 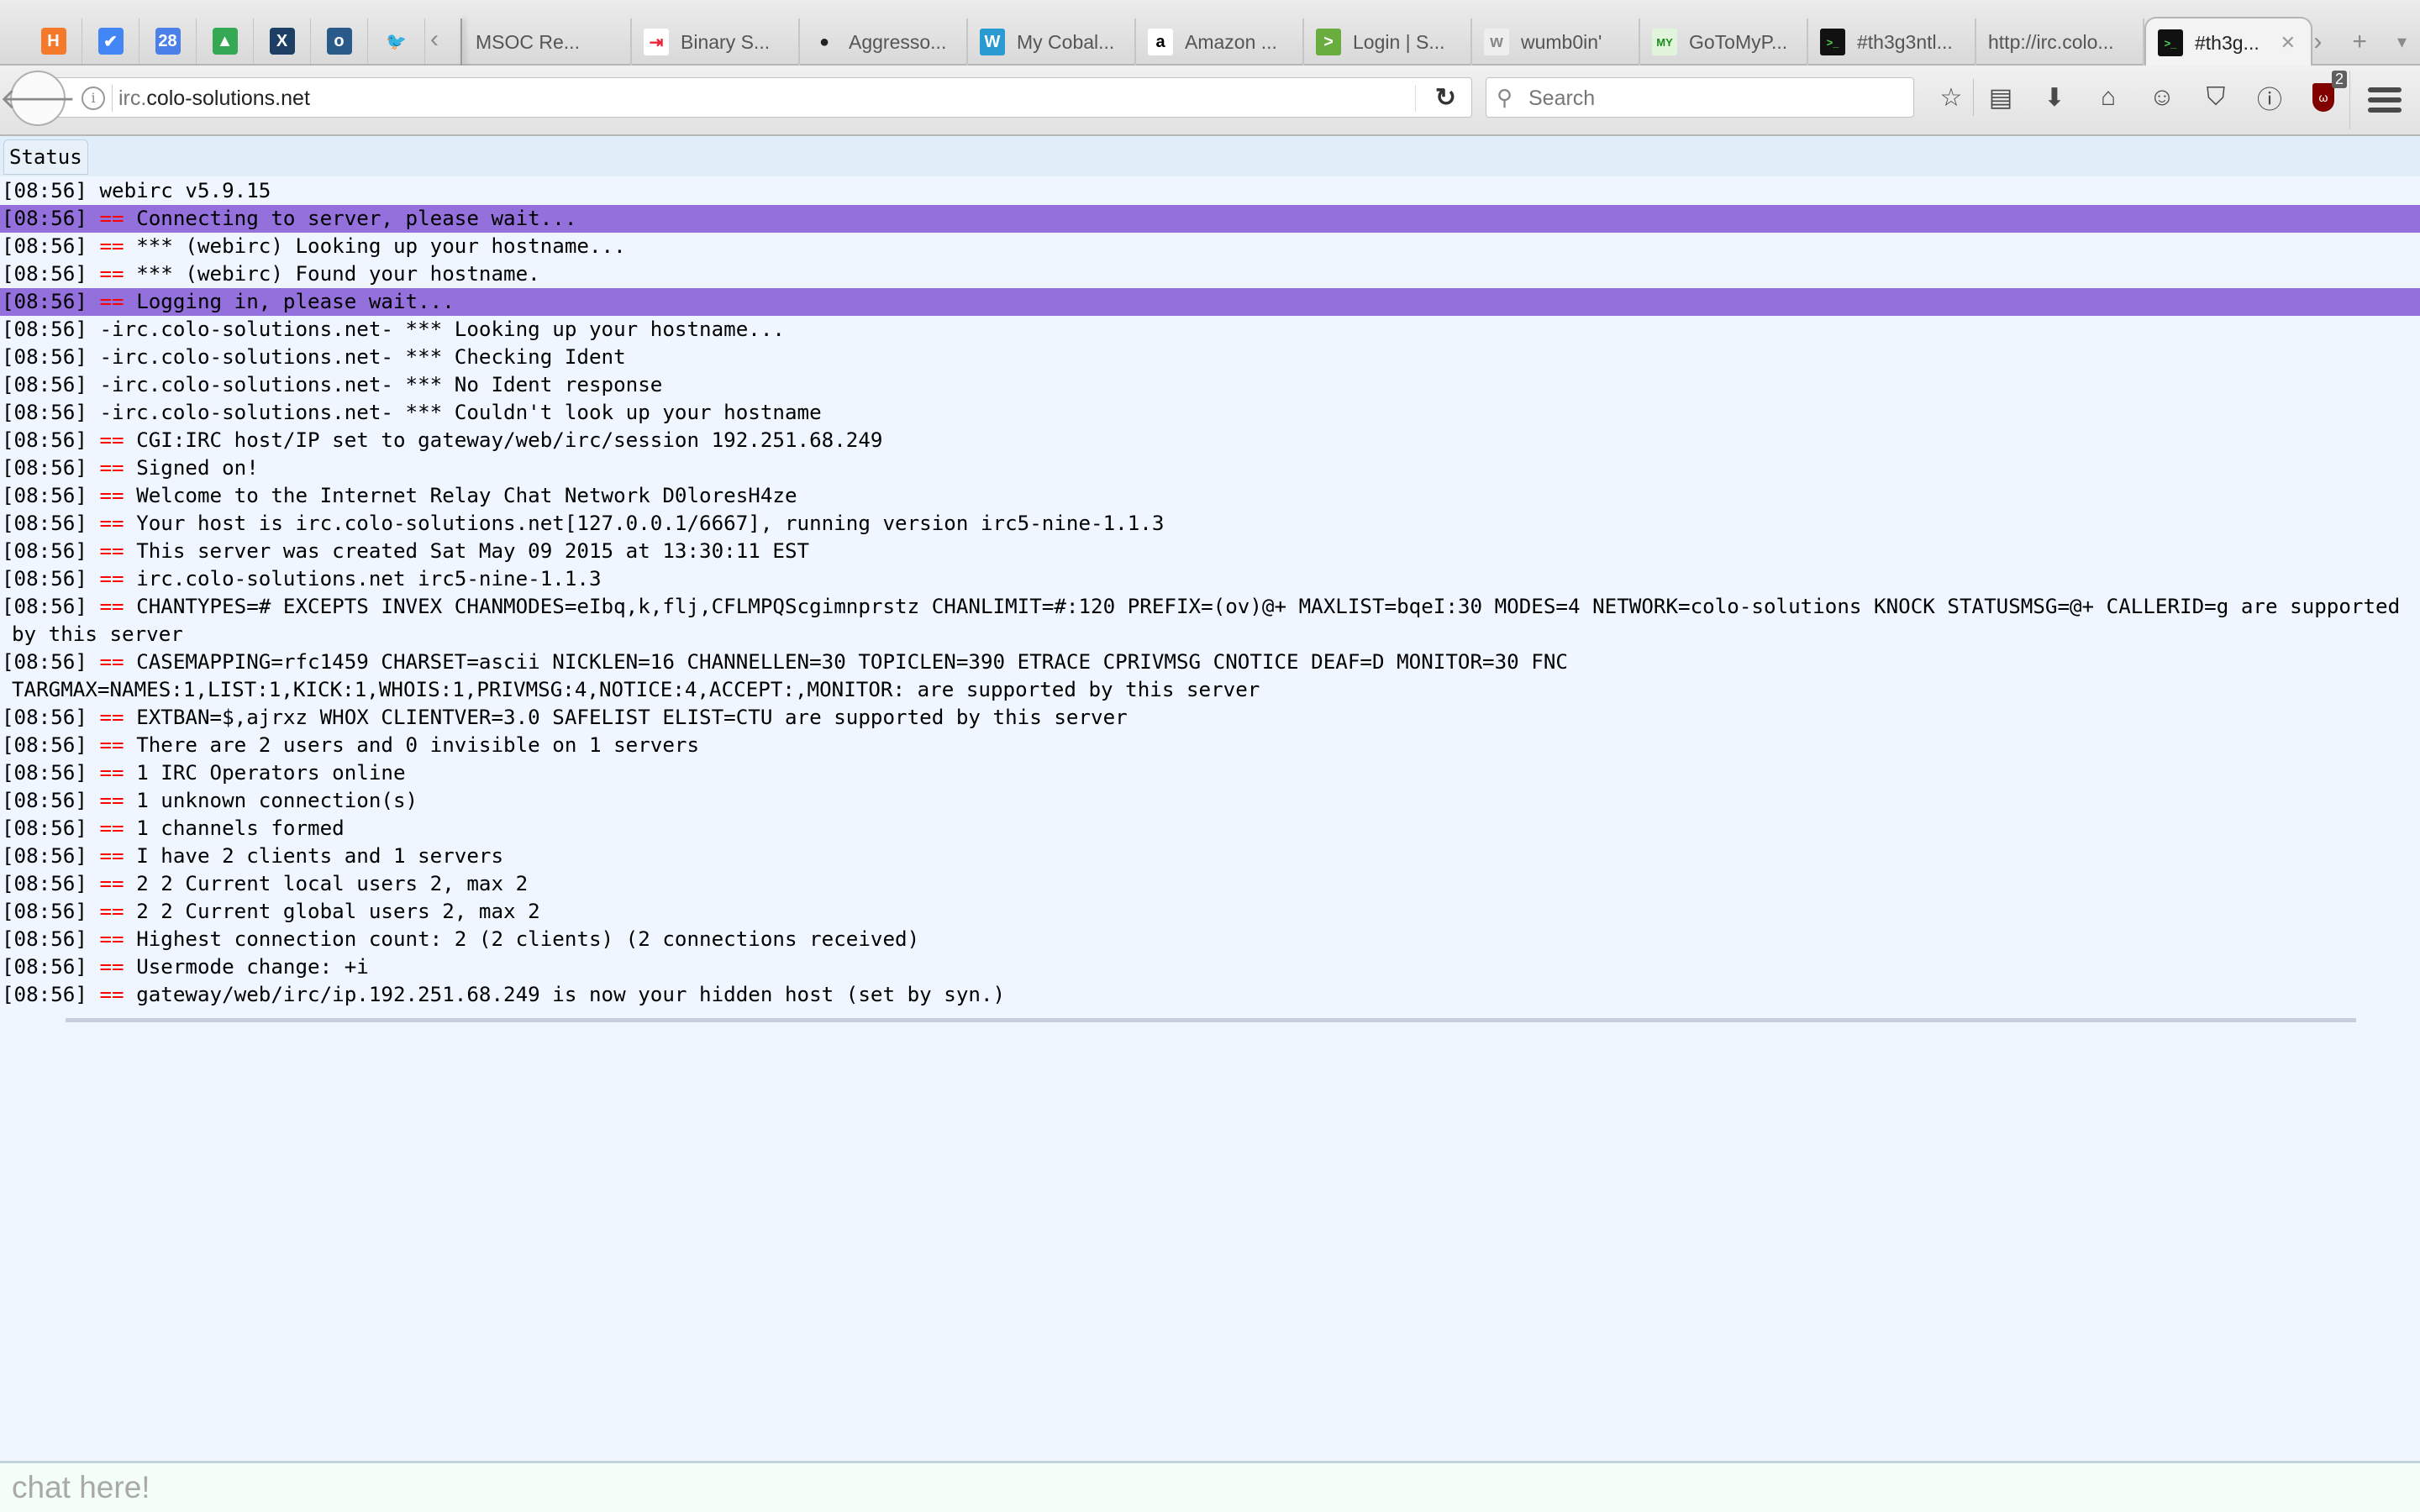 I want to click on back-button: 🡐, so click(x=38, y=98).